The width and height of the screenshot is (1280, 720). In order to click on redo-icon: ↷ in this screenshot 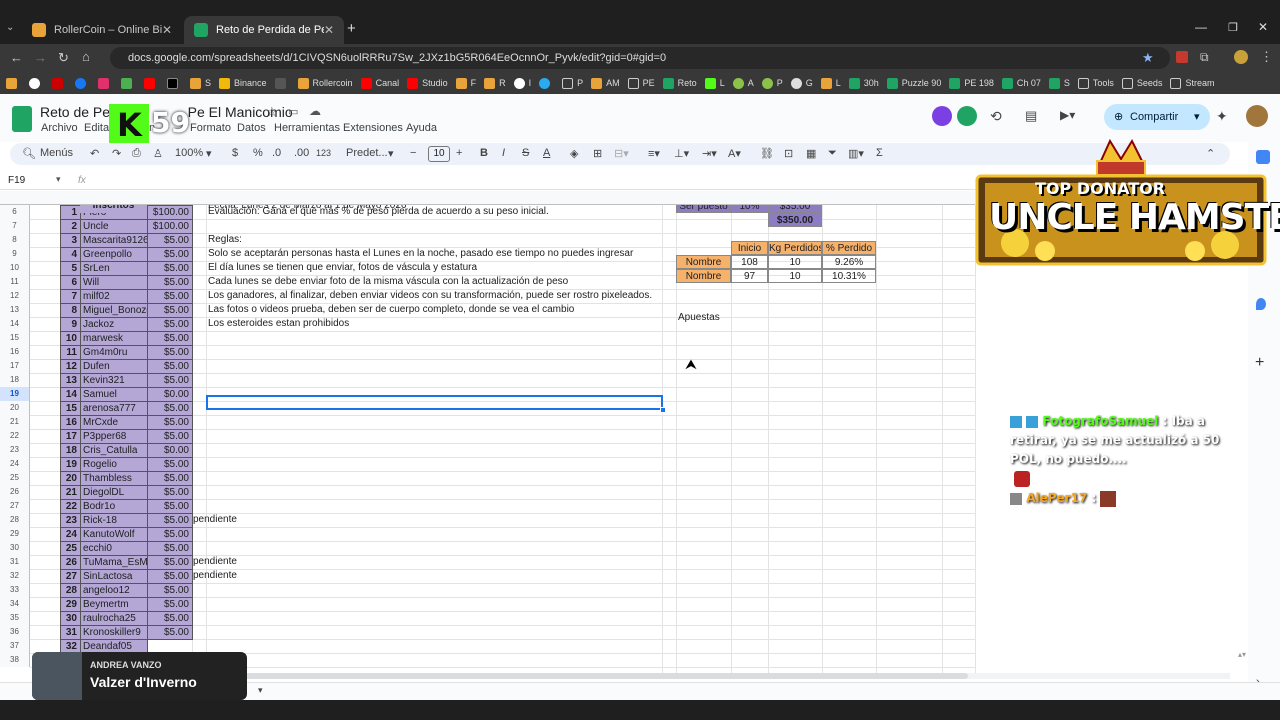, I will do `click(116, 153)`.